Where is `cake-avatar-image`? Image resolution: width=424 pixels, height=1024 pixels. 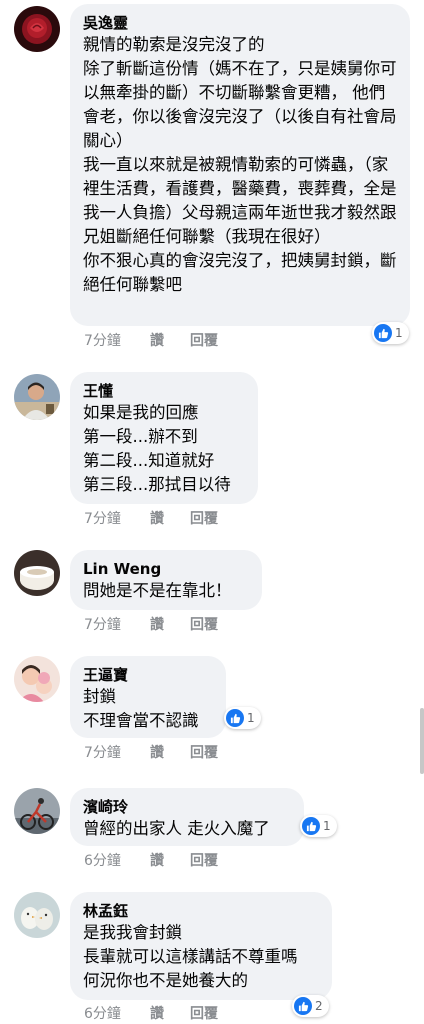
cake-avatar-image is located at coordinates (37, 573).